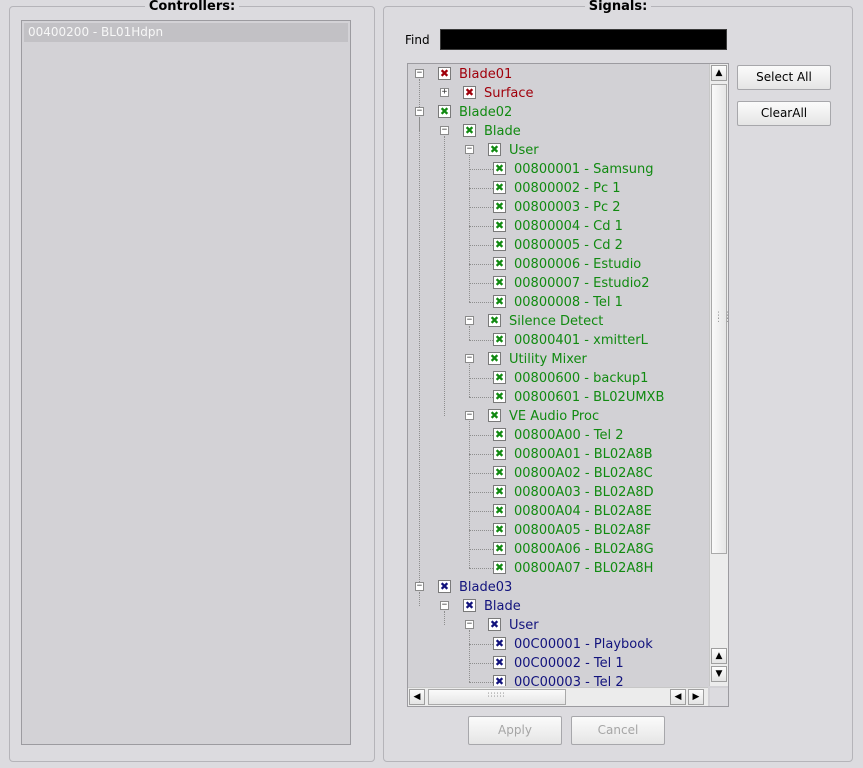 The height and width of the screenshot is (768, 863). Describe the element at coordinates (558, 416) in the screenshot. I see `tree-item: − ✖ VE Audio Proc` at that location.